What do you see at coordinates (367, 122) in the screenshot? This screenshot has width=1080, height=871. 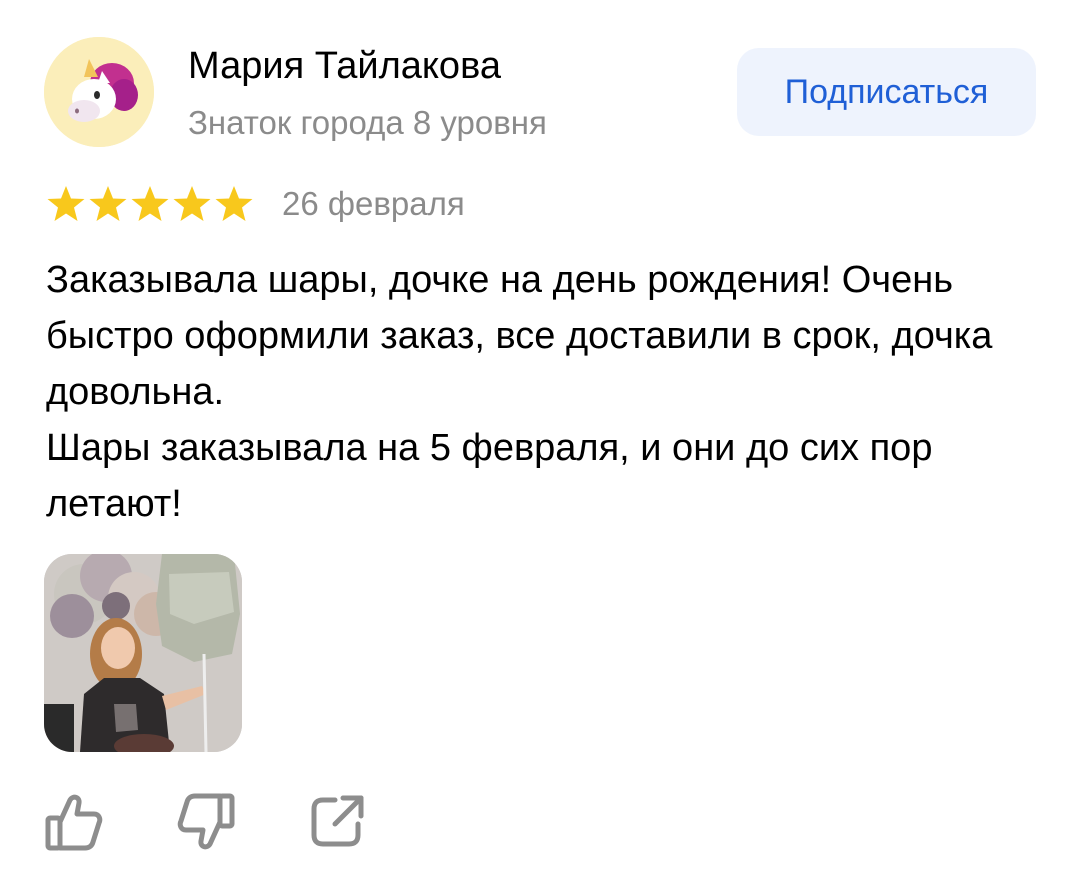 I see `author-level: Знаток города 8 уровня` at bounding box center [367, 122].